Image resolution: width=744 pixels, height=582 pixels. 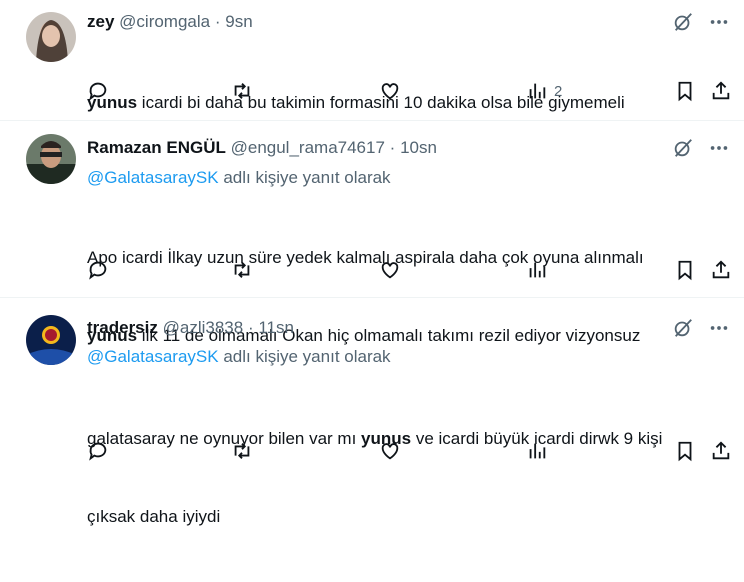 I want to click on tweet-header: Ramazan ENGÜL @engul_rama74617 · 10sn, so click(x=262, y=148).